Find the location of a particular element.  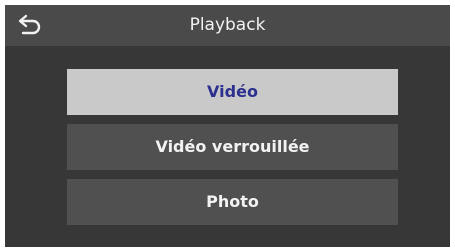

back-button is located at coordinates (30, 25).